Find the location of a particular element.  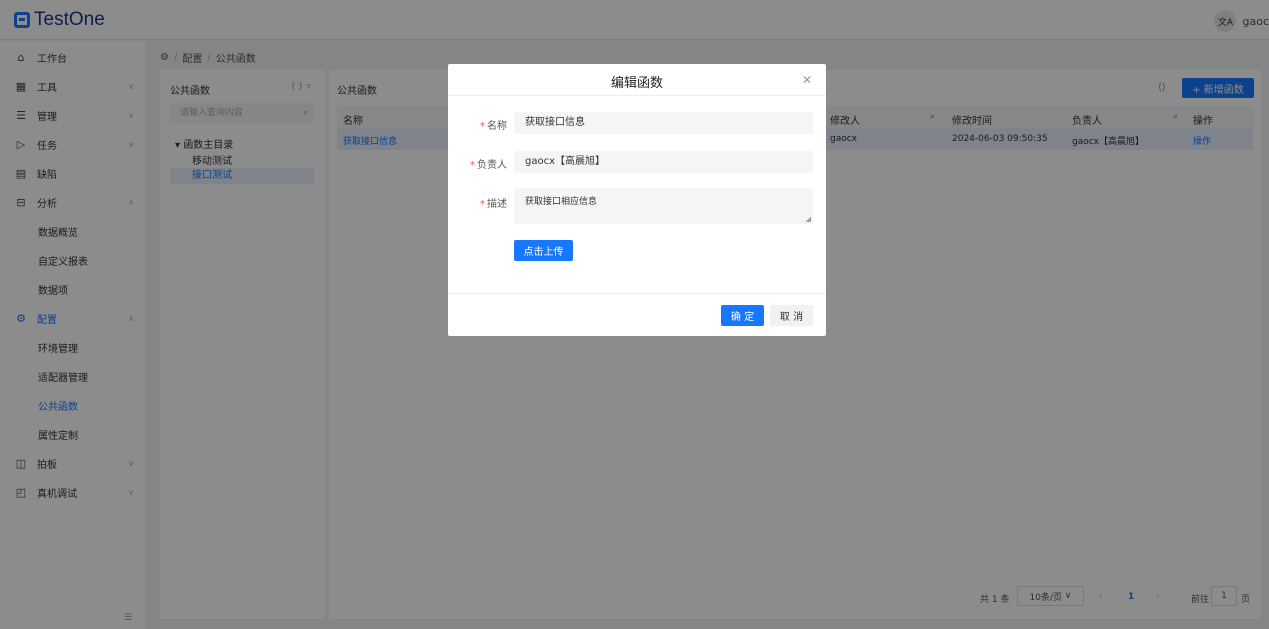

confirm-button: 确 定 is located at coordinates (742, 315).